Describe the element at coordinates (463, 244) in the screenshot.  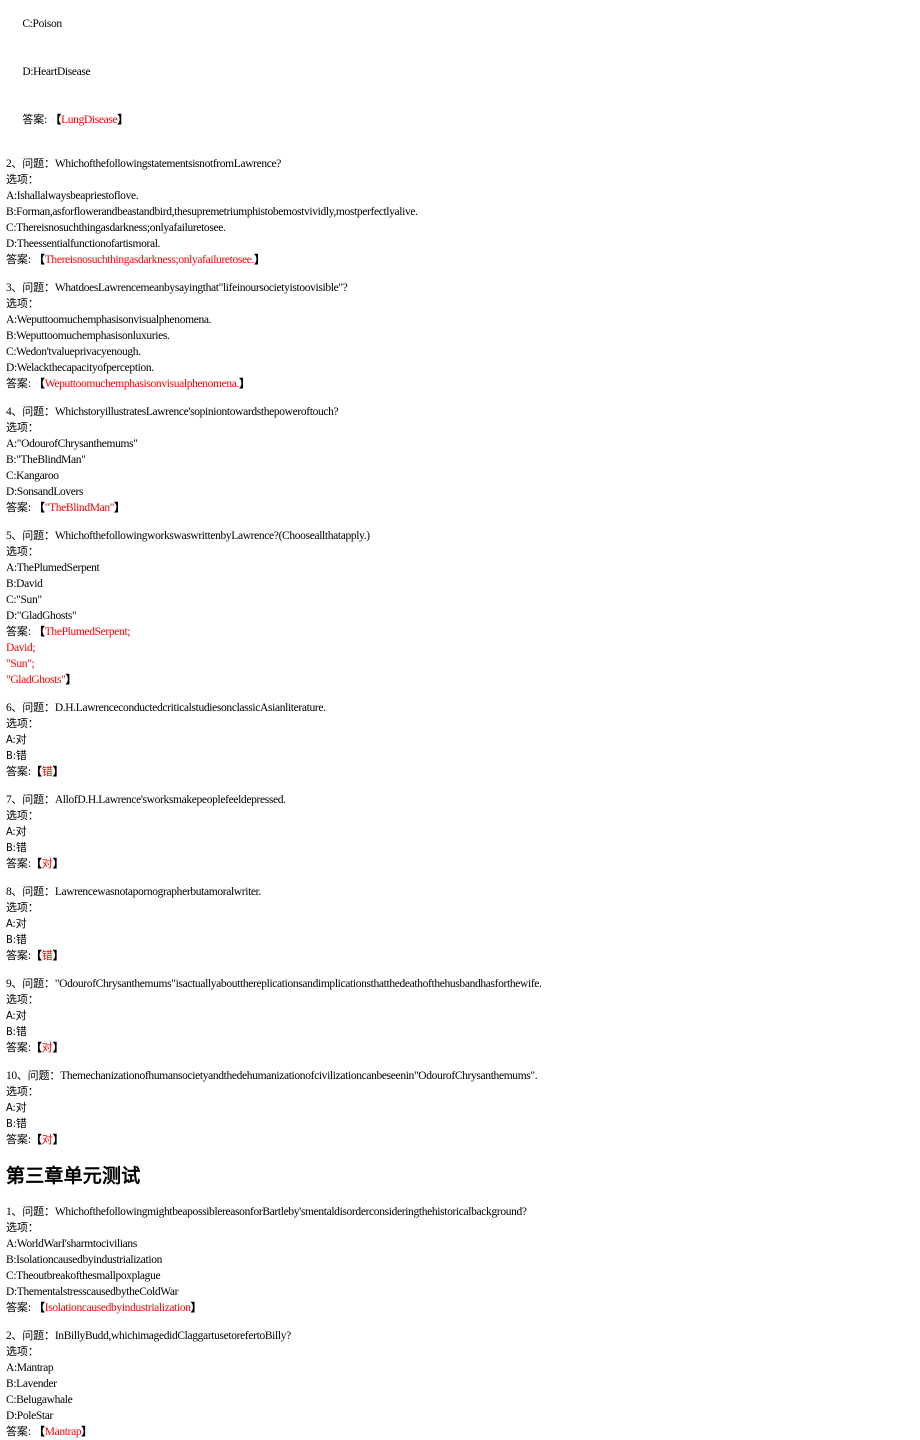
I see `option-line: D:Theessentialfunctionofartismoral.` at that location.